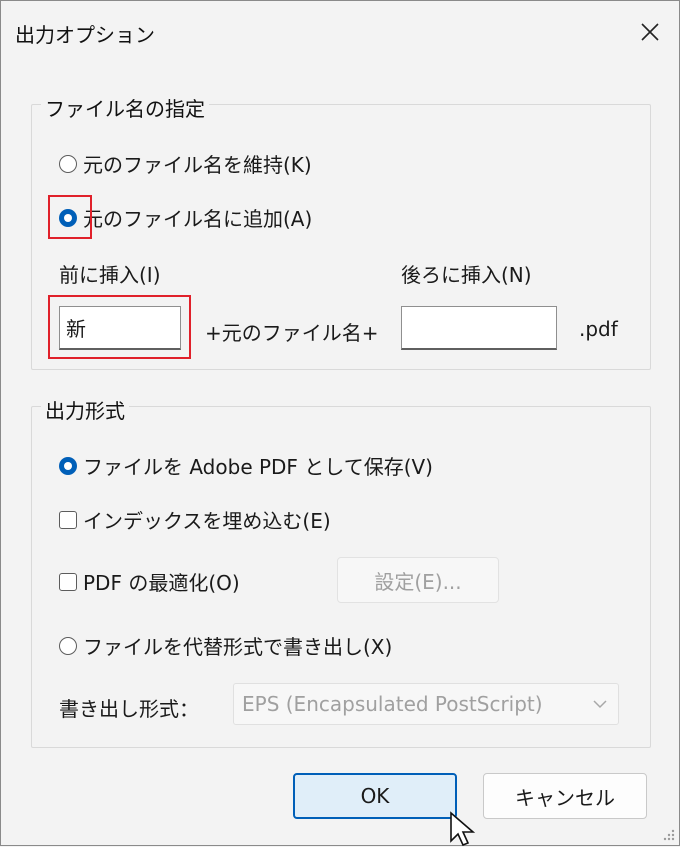  Describe the element at coordinates (68, 645) in the screenshot. I see `export-alt-radio-circle` at that location.